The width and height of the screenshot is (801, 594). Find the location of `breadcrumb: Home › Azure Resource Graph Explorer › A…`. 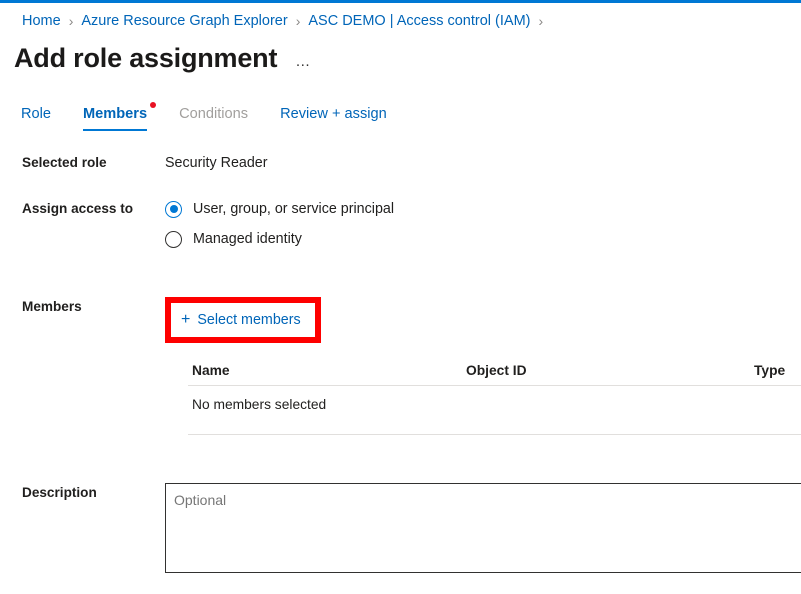

breadcrumb: Home › Azure Resource Graph Explorer › A… is located at coordinates (400, 16).